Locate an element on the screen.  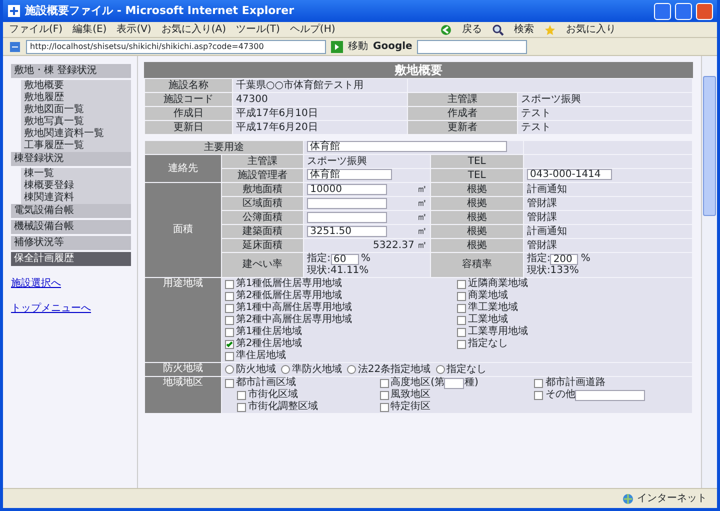
app-icon is located at coordinates (14, 11).